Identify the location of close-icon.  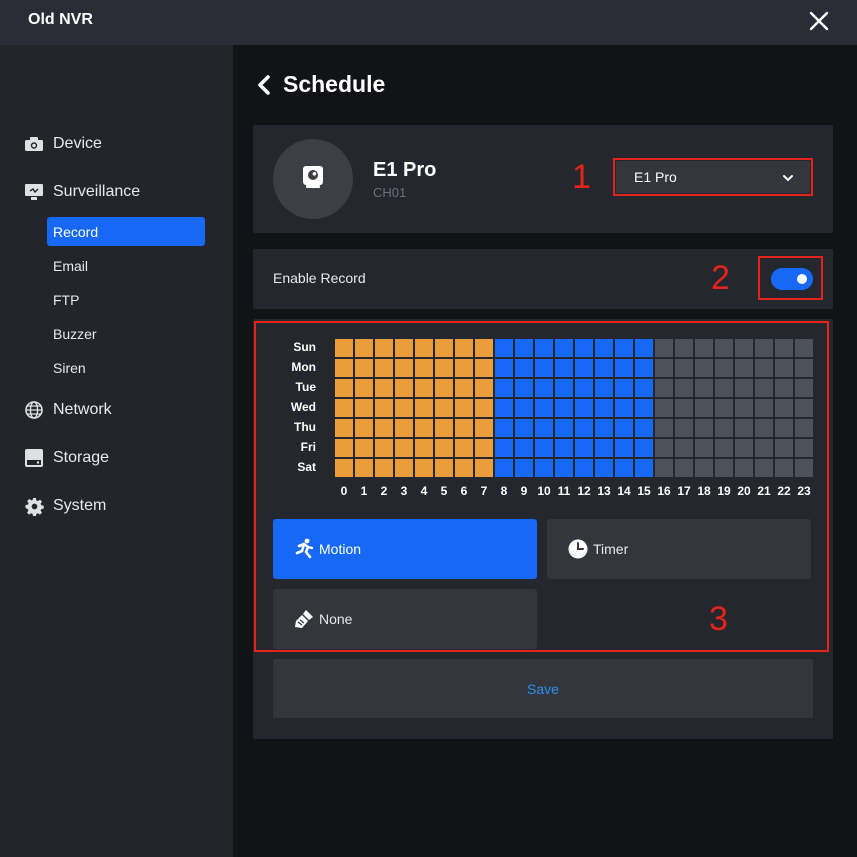
(819, 21).